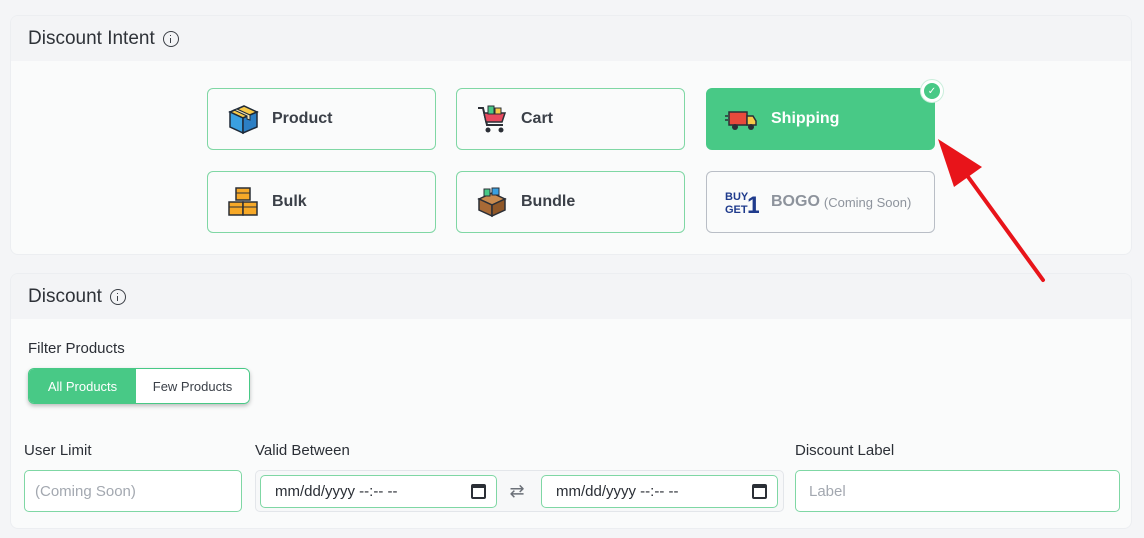  I want to click on end-date-input: mm/dd/yyyy --:-- --, so click(659, 491).